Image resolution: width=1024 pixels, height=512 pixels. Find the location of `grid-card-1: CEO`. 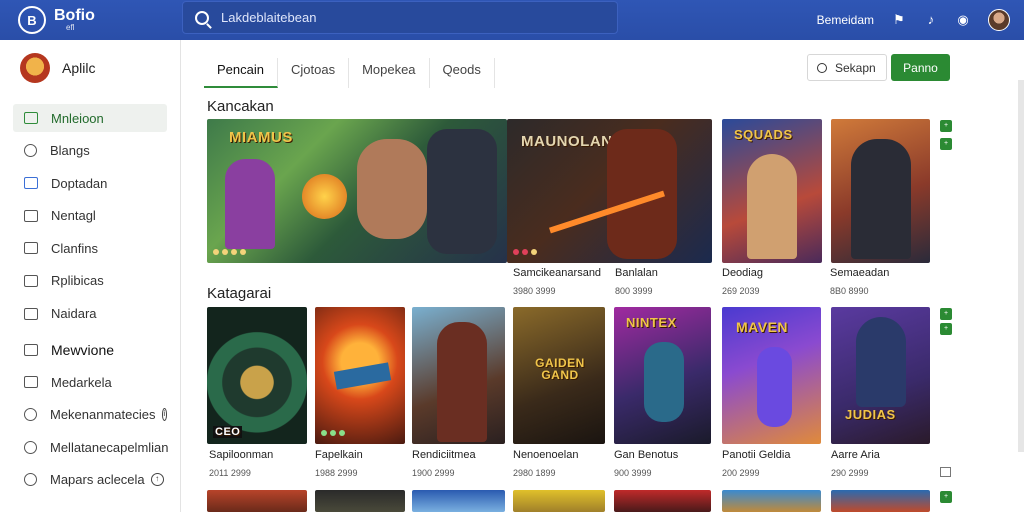

grid-card-1: CEO is located at coordinates (257, 375).